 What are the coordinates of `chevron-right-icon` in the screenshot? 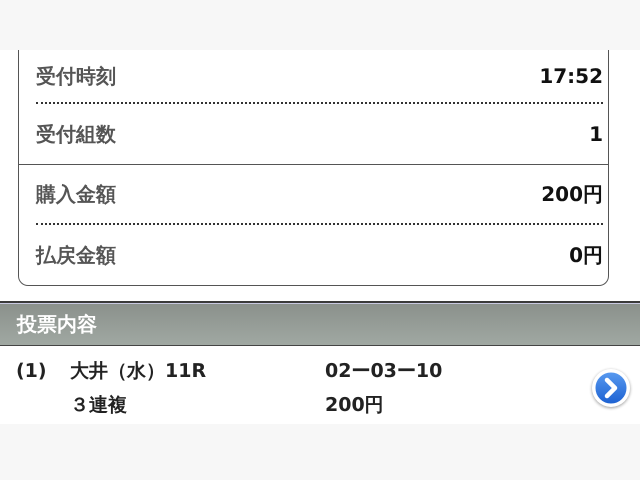 It's located at (611, 388).